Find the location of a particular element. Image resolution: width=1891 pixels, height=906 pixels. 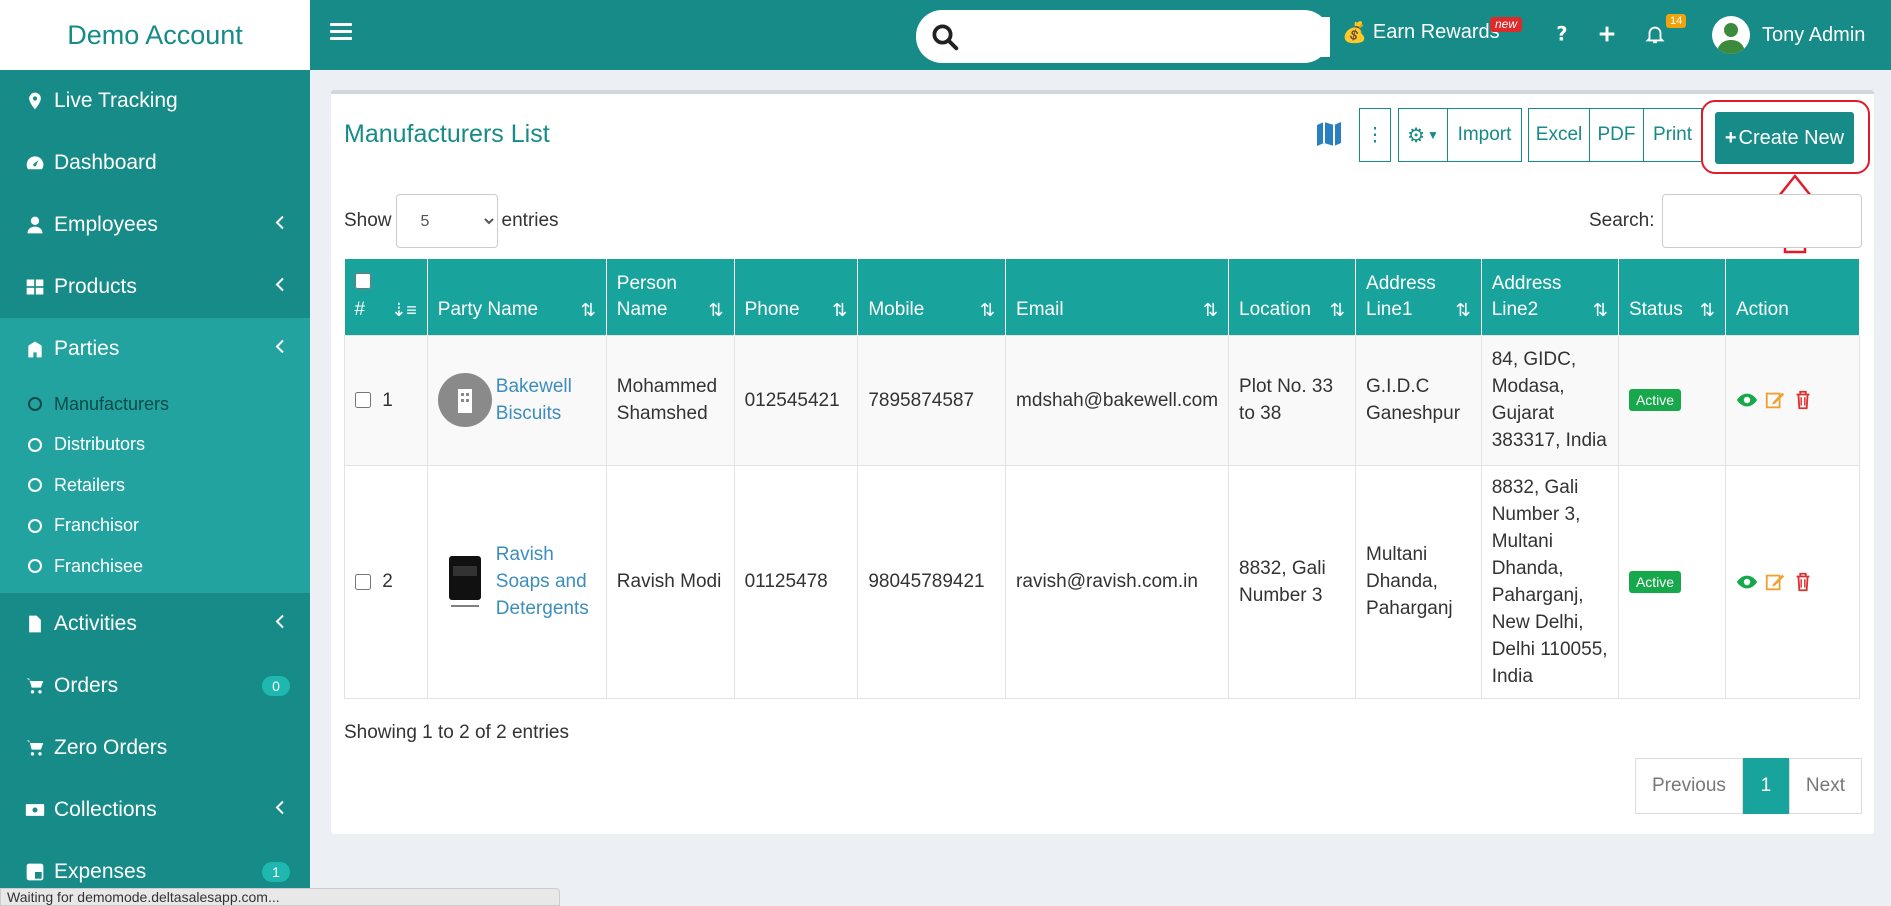

toolbar-group-export: Excel PDF Print is located at coordinates (1615, 135).